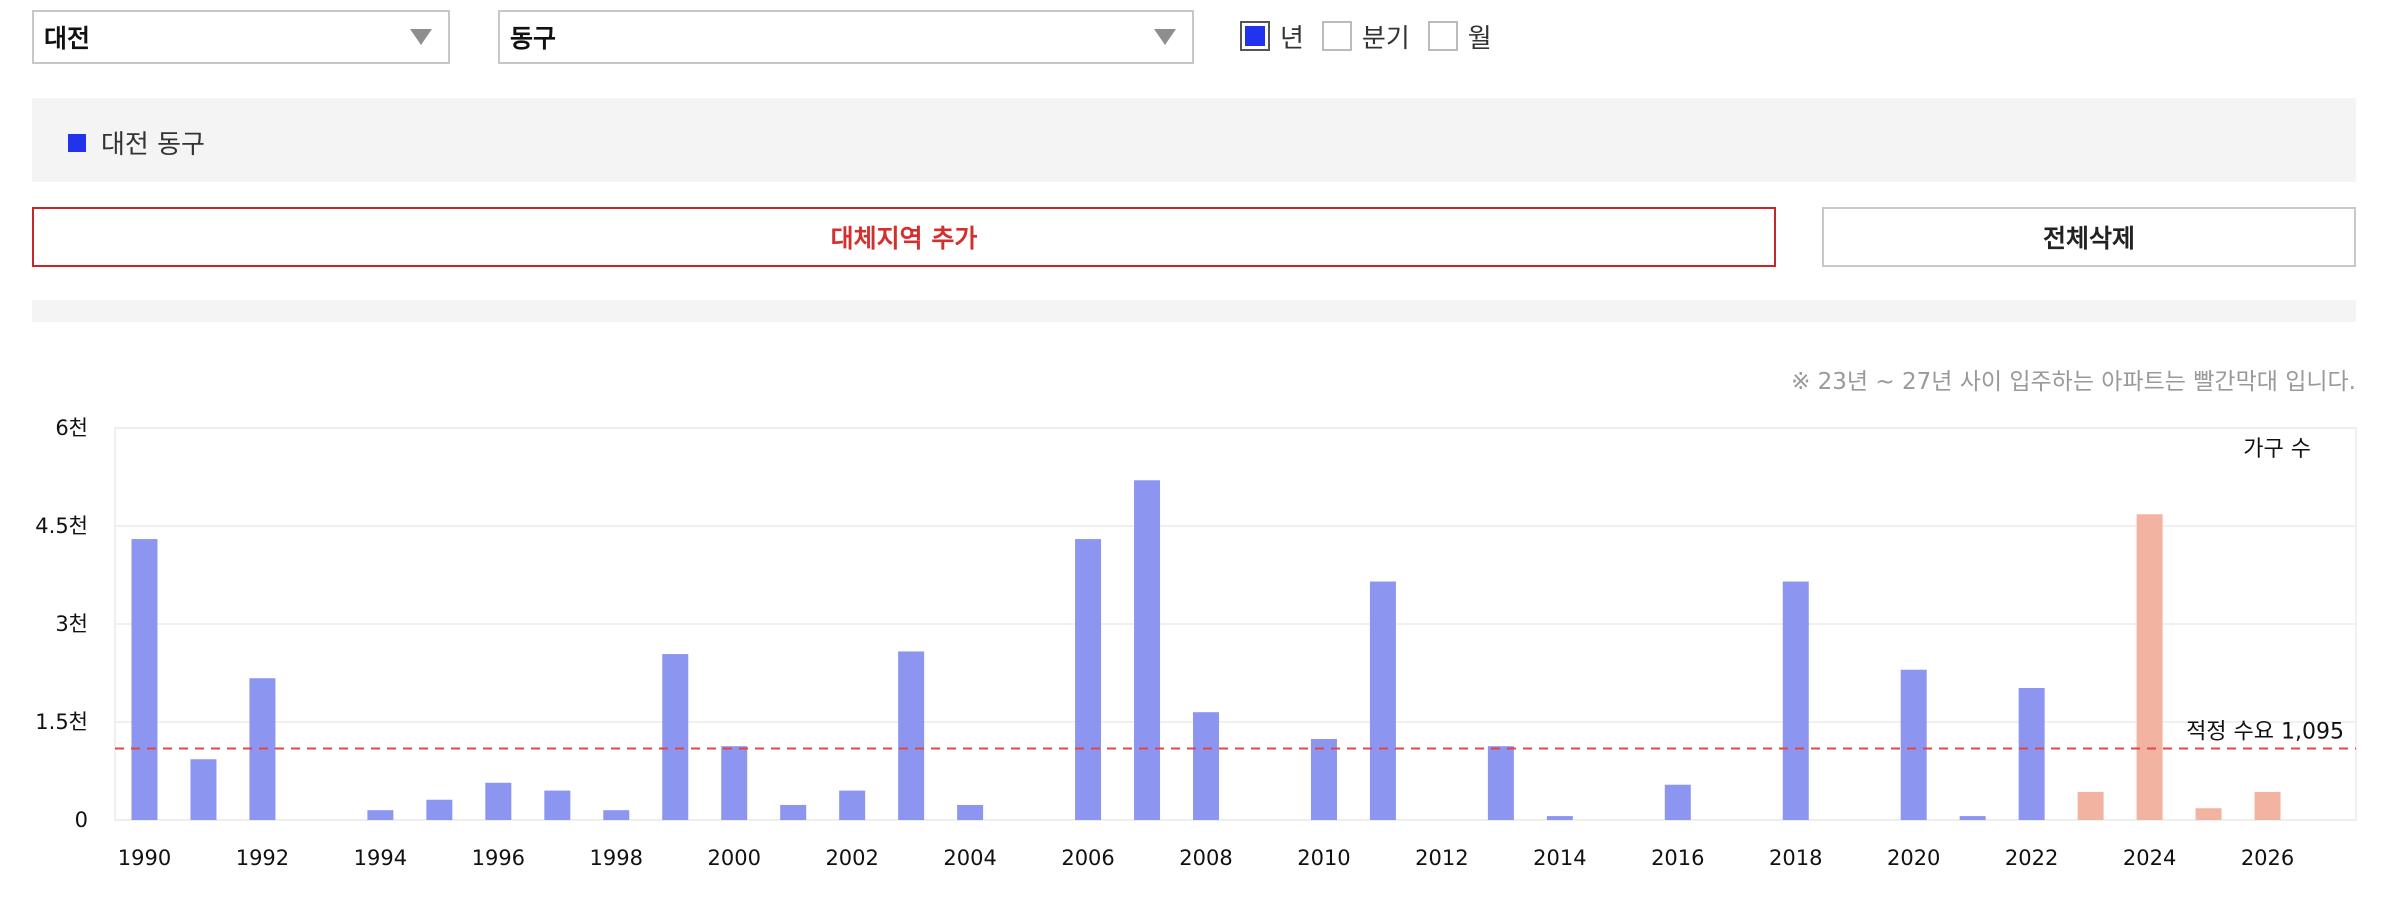 The width and height of the screenshot is (2388, 915). What do you see at coordinates (1559, 858) in the screenshot?
I see `x-tick-label: 2014` at bounding box center [1559, 858].